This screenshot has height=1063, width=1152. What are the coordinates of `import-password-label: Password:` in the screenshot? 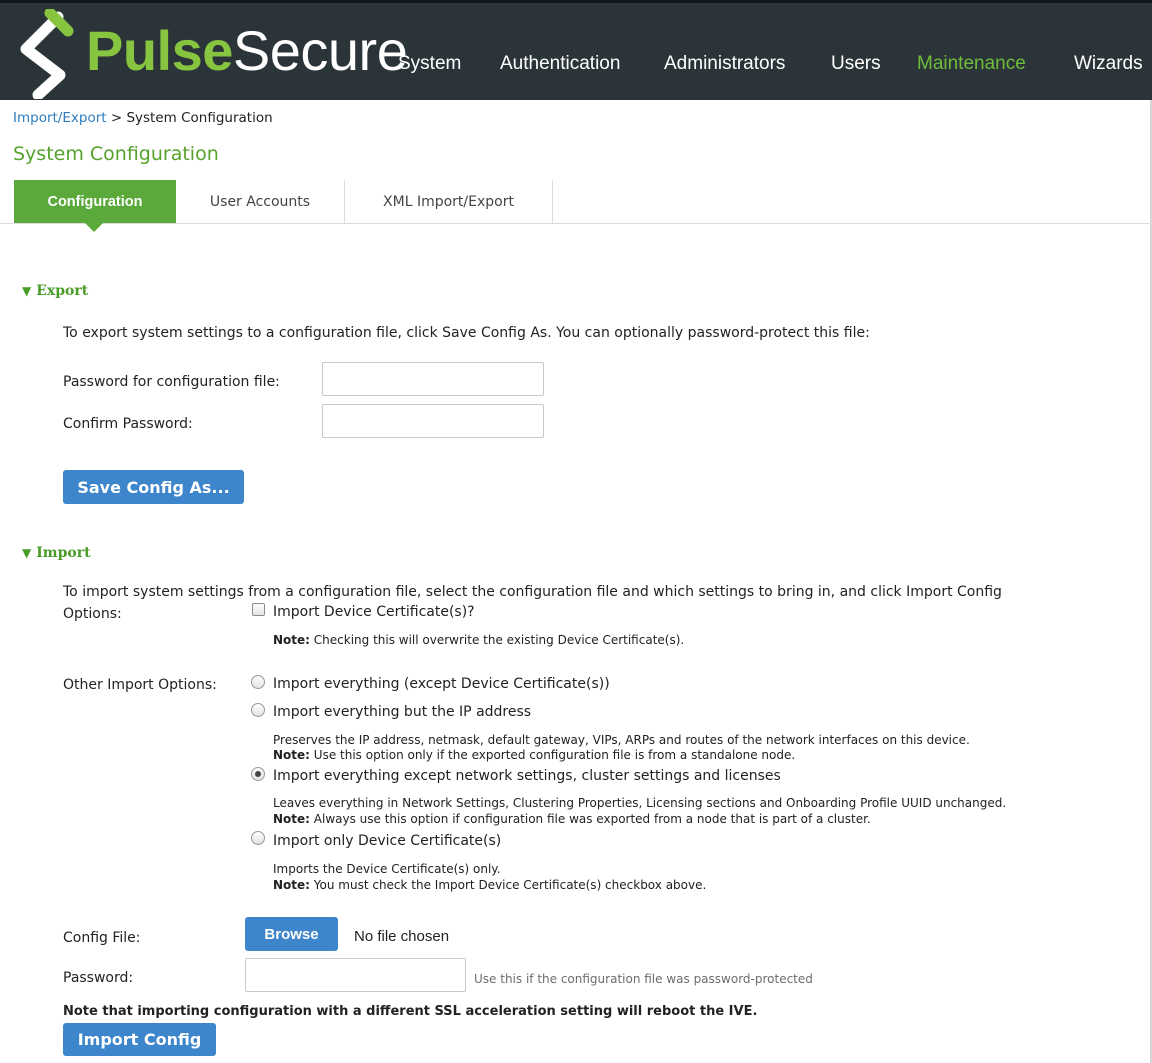 It's located at (98, 978).